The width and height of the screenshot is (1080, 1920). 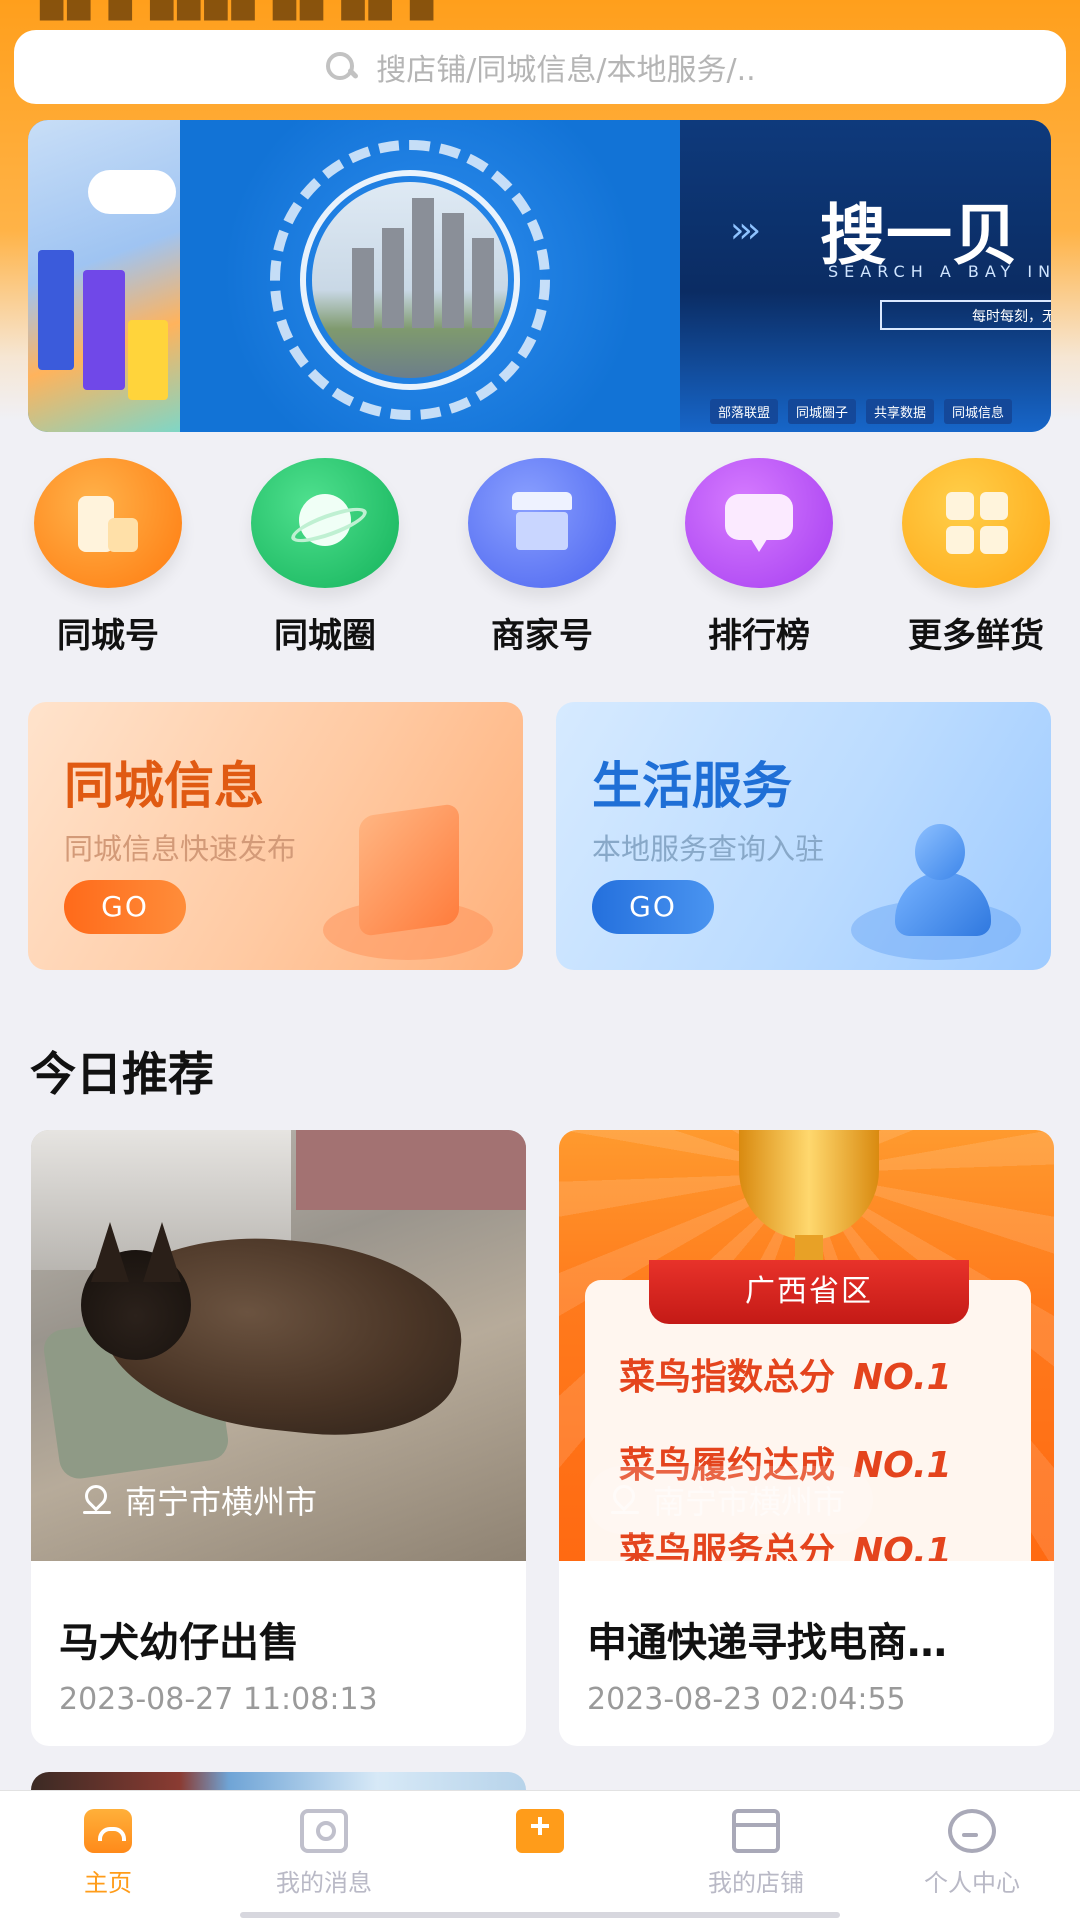 I want to click on quick-nav-label: 同城圈, so click(x=325, y=636).